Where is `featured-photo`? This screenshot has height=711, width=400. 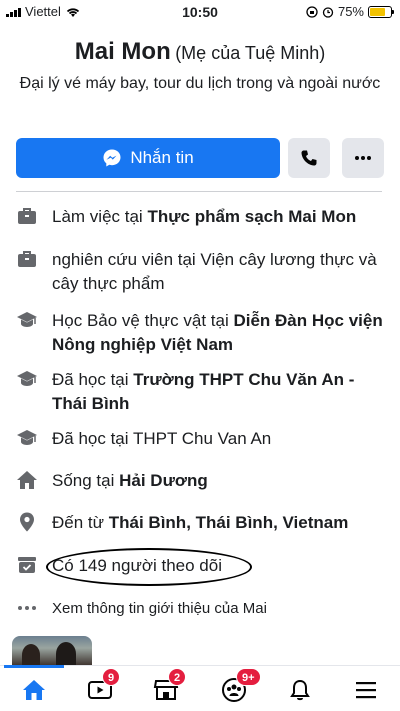 featured-photo is located at coordinates (52, 651).